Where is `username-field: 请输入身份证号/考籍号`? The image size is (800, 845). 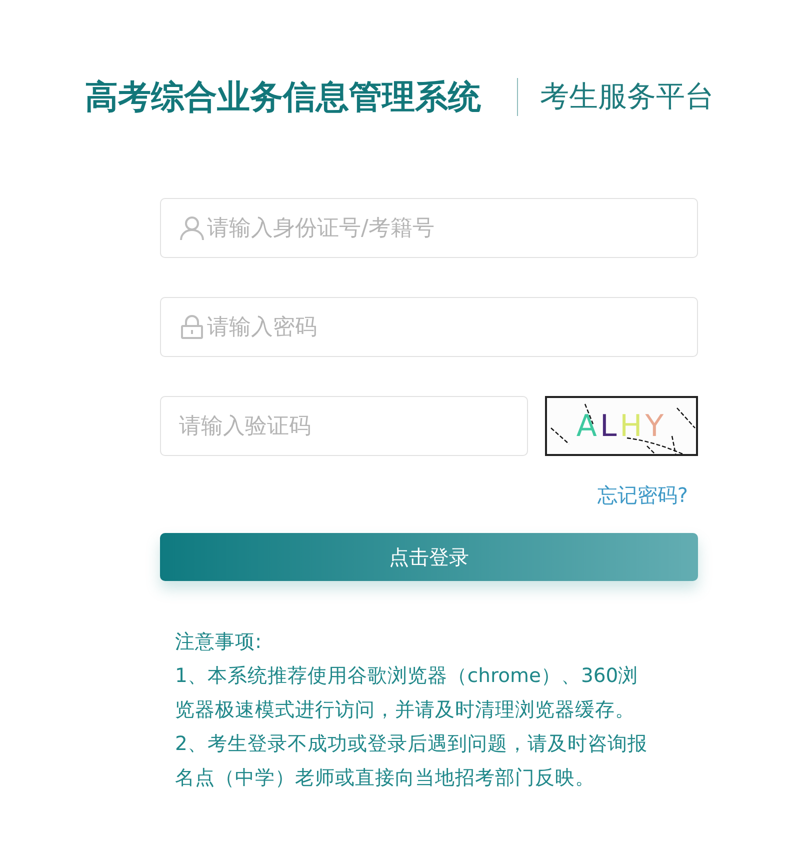
username-field: 请输入身份证号/考籍号 is located at coordinates (429, 228).